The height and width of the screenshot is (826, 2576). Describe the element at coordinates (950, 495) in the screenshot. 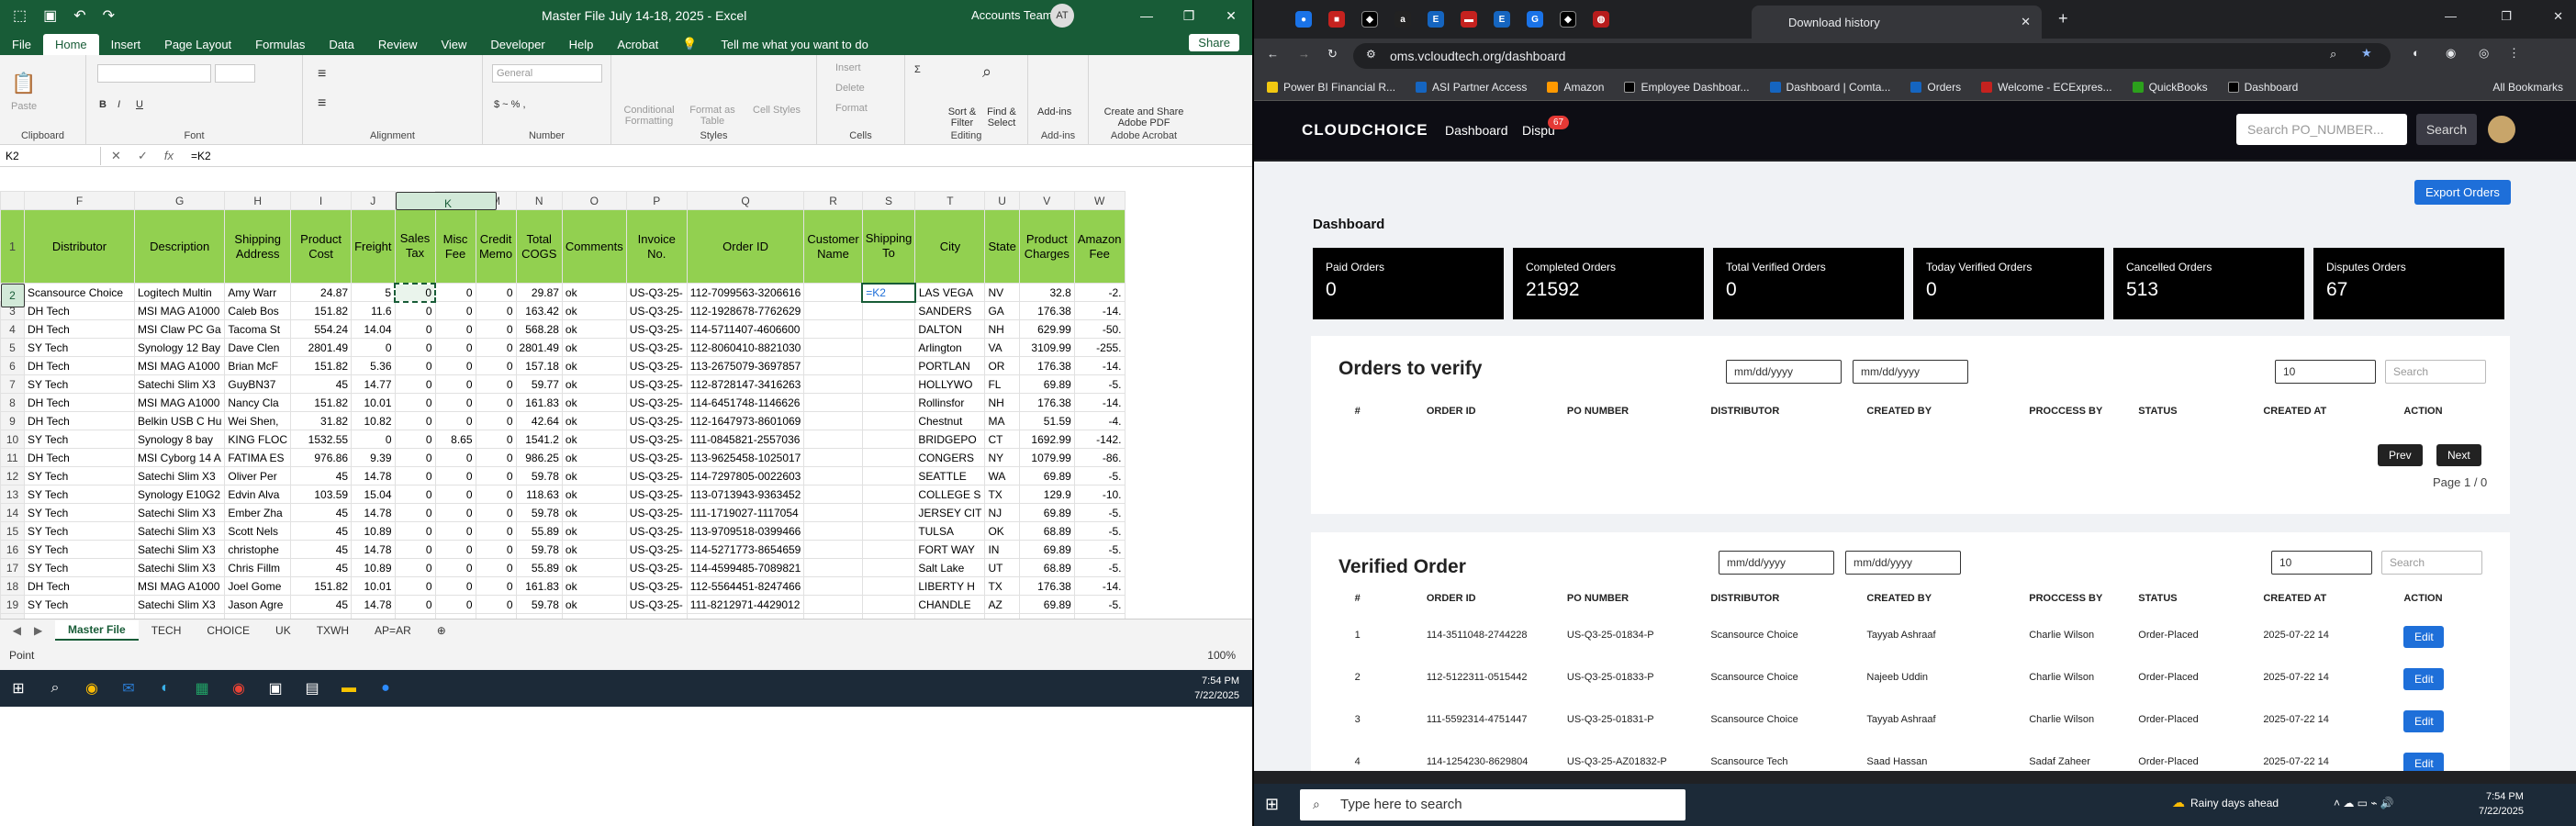

I see `cell: COLLEGE S` at that location.